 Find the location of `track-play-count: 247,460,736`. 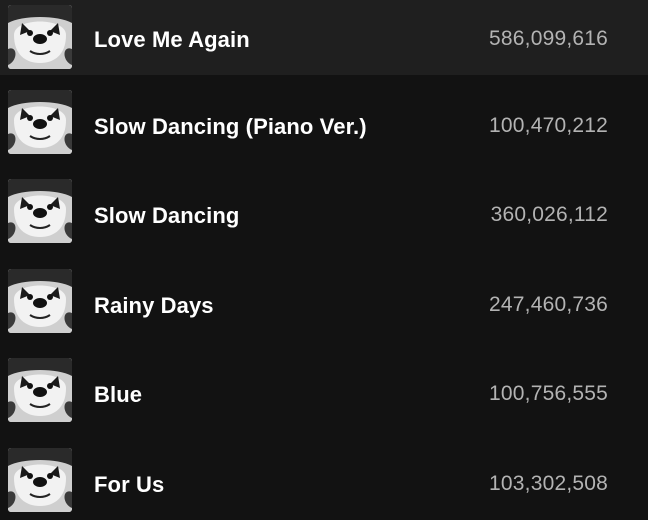

track-play-count: 247,460,736 is located at coordinates (548, 304).